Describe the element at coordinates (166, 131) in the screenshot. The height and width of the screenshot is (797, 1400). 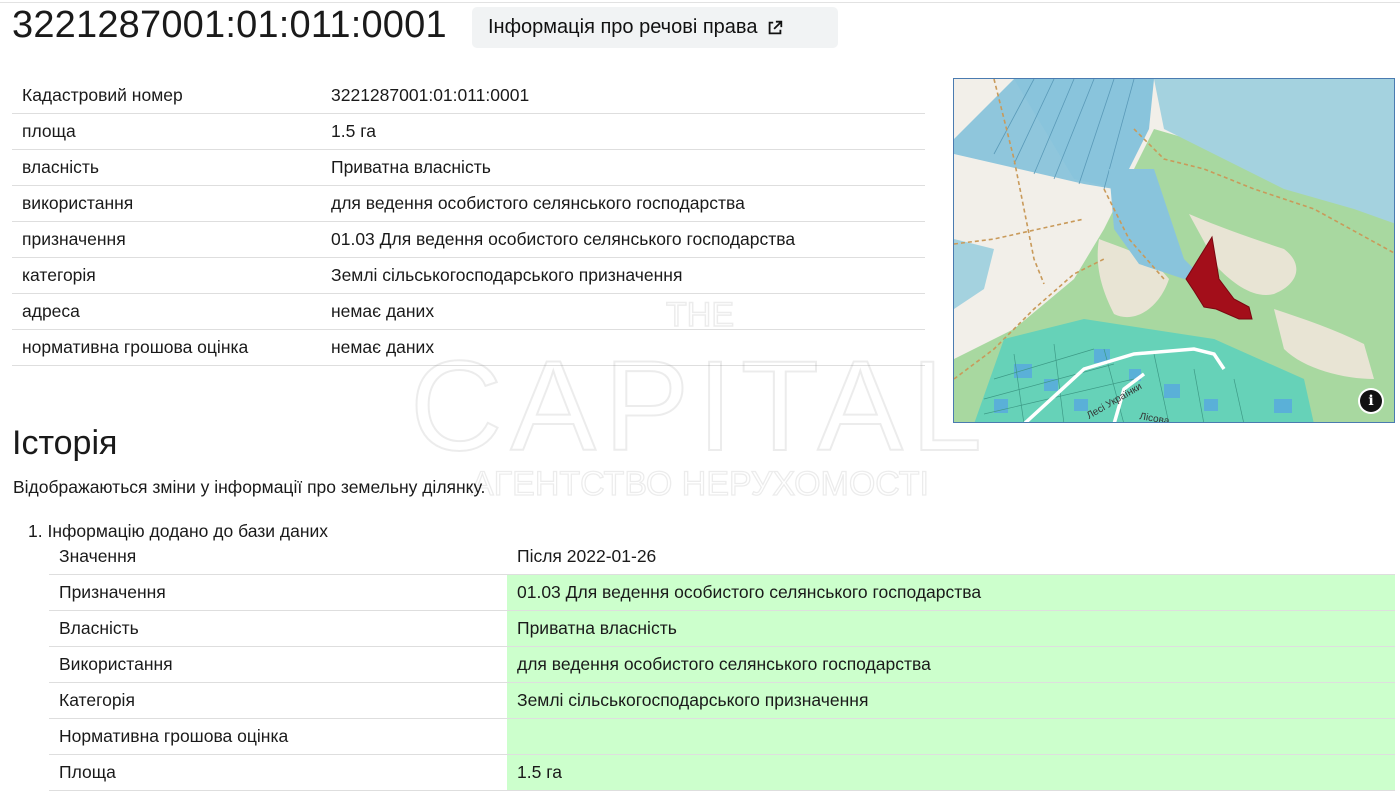
I see `info-key: площа` at that location.